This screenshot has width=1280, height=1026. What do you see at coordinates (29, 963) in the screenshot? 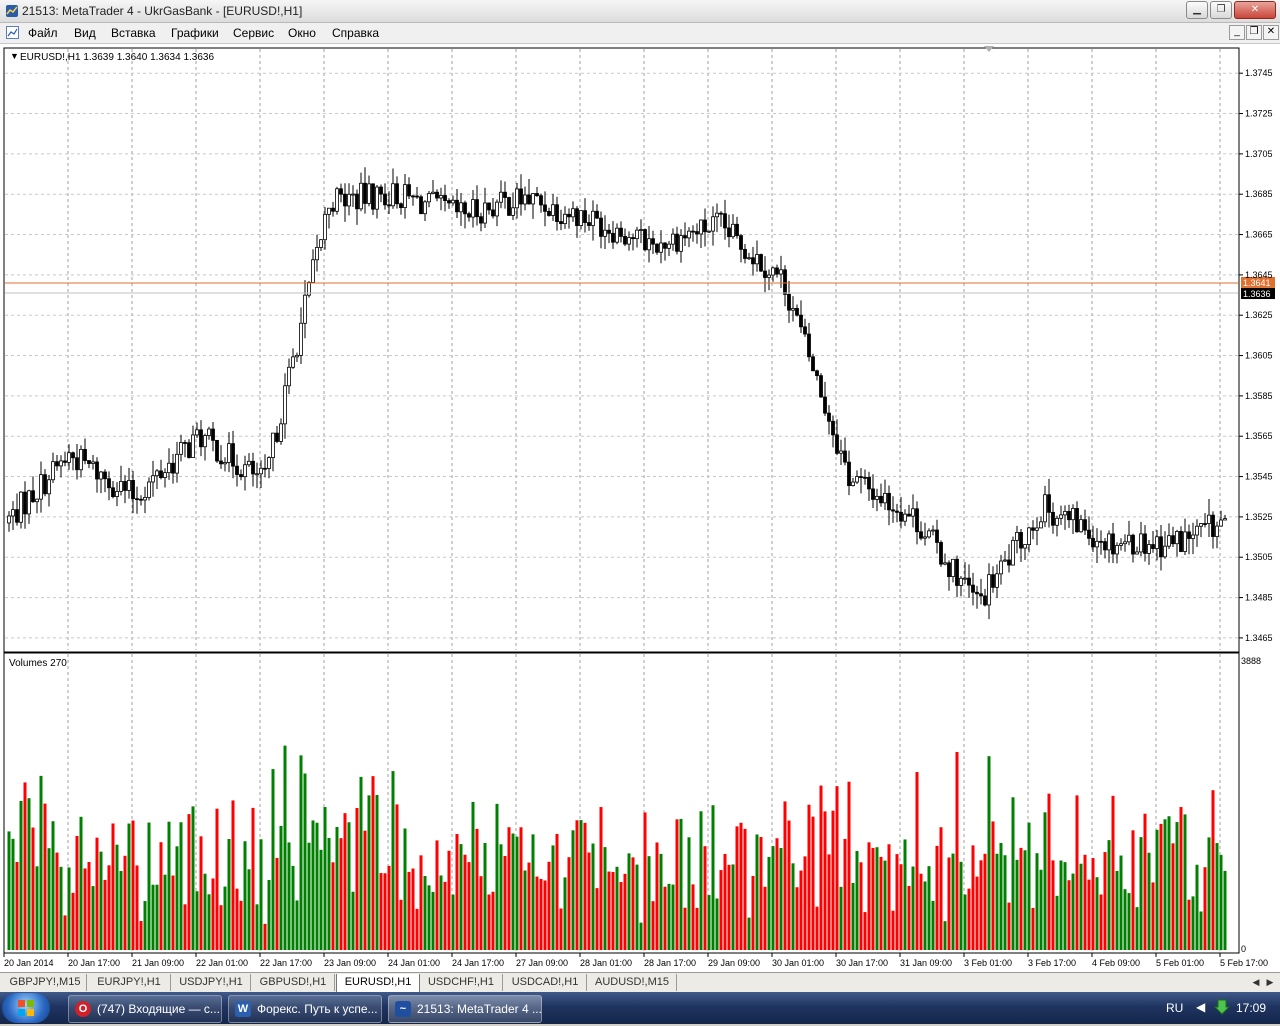
I see `time-tick-label: 20 Jan 2014` at bounding box center [29, 963].